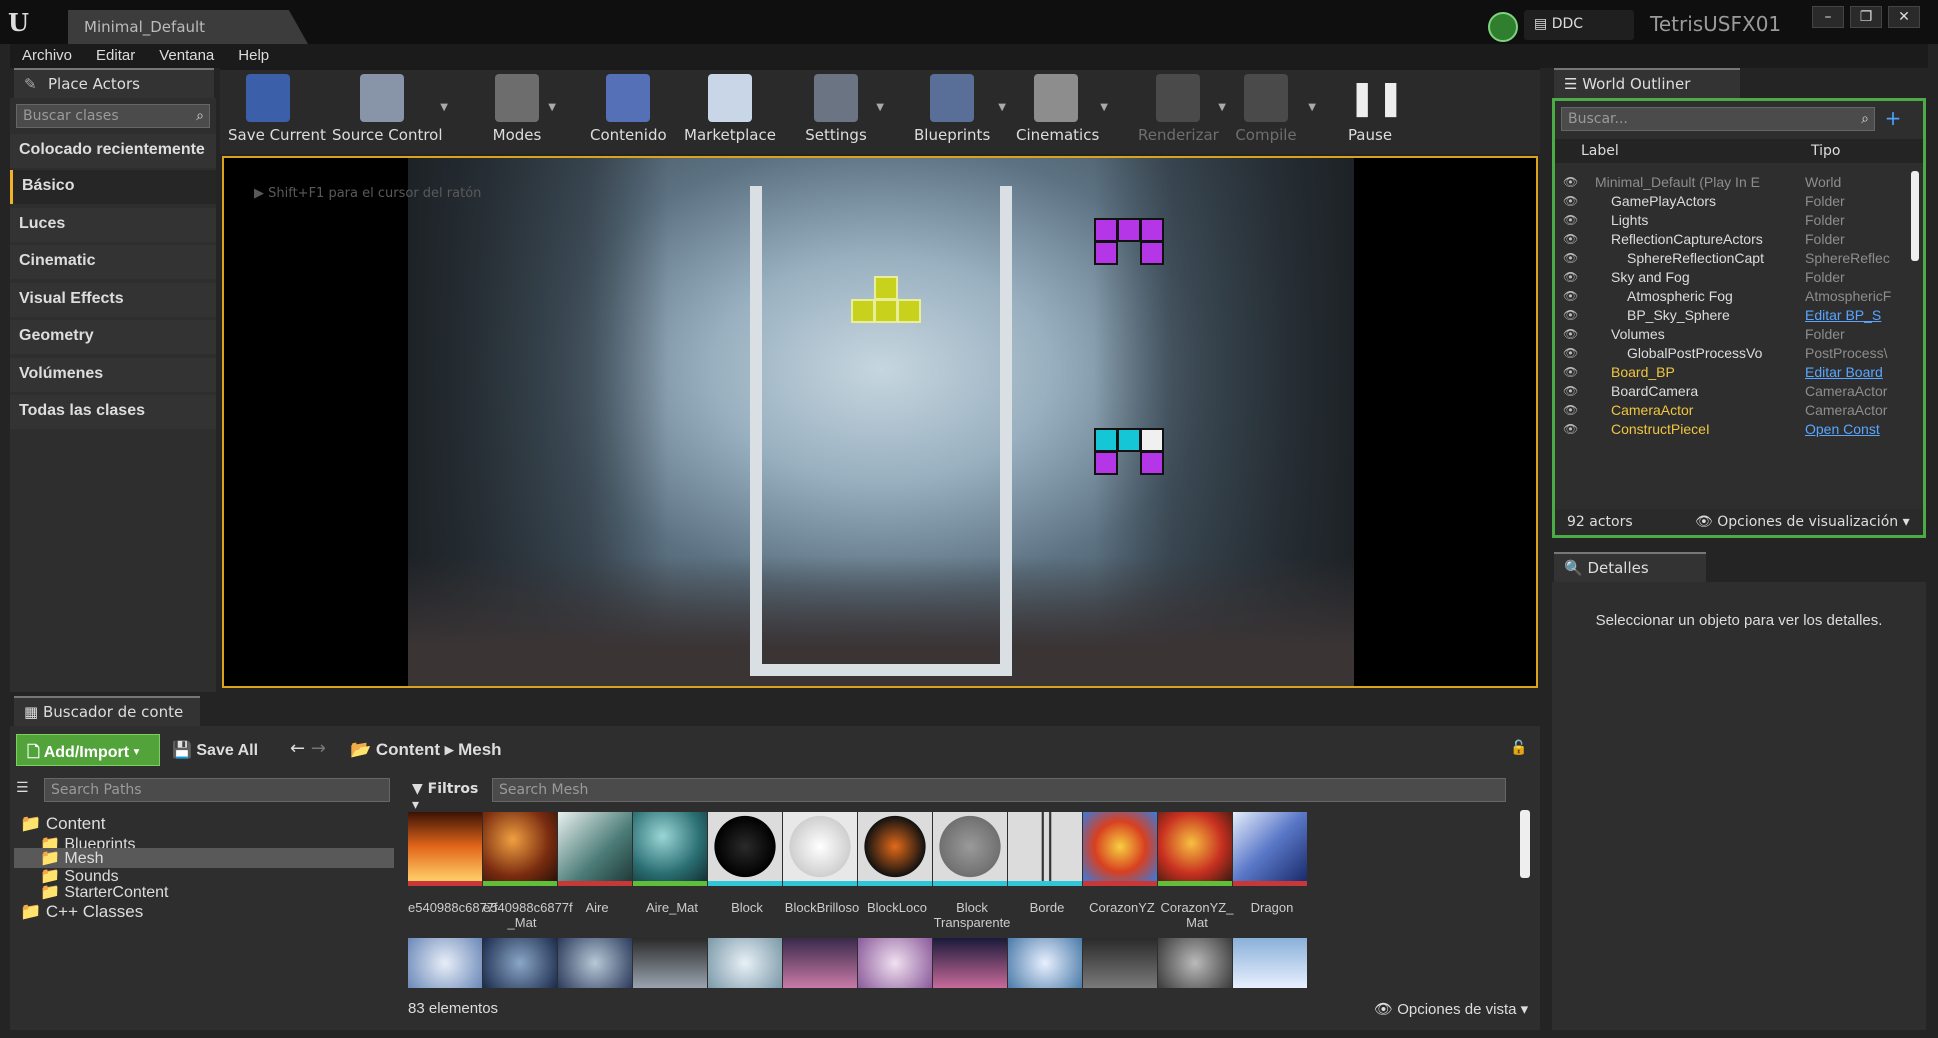  I want to click on ddc-button: ▤ DDC, so click(1579, 25).